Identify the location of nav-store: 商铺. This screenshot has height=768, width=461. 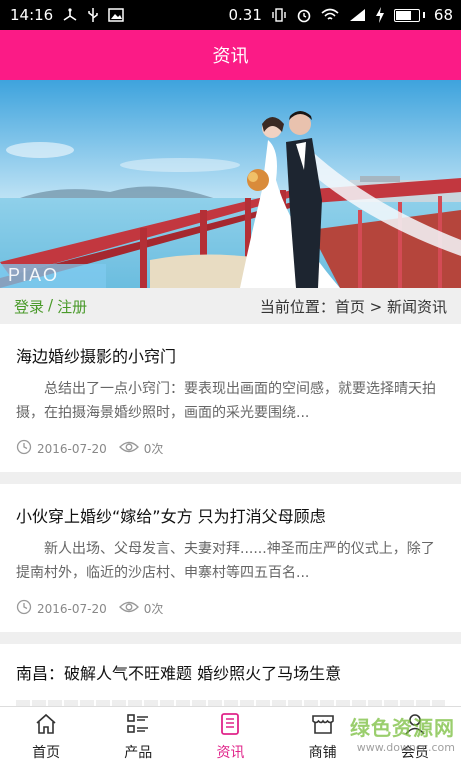
(323, 737).